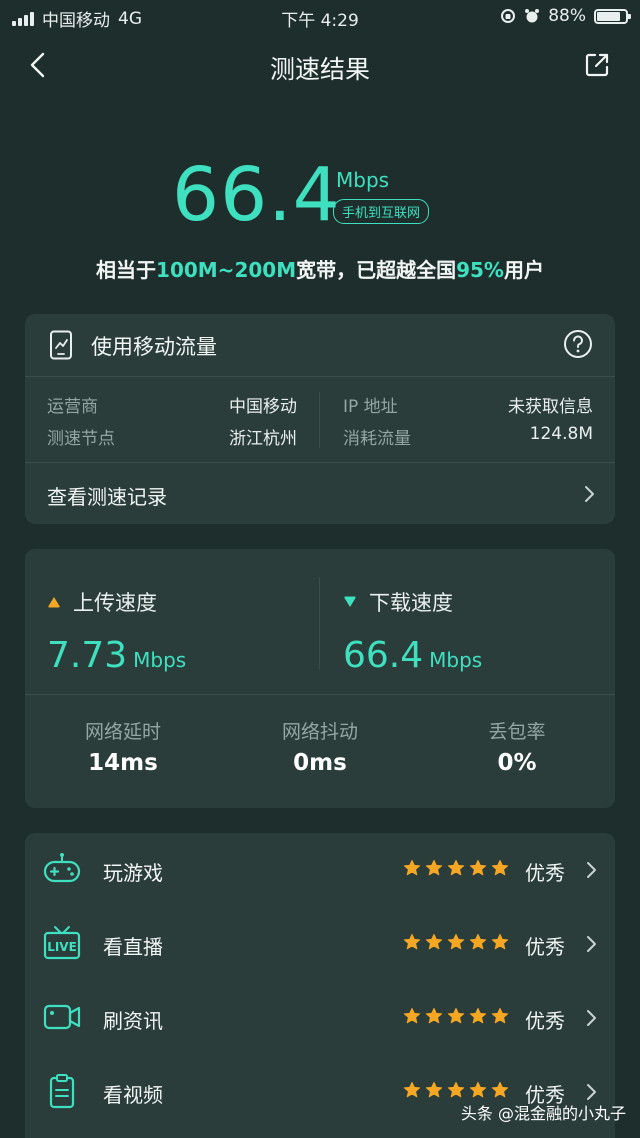  I want to click on back-icon, so click(39, 65).